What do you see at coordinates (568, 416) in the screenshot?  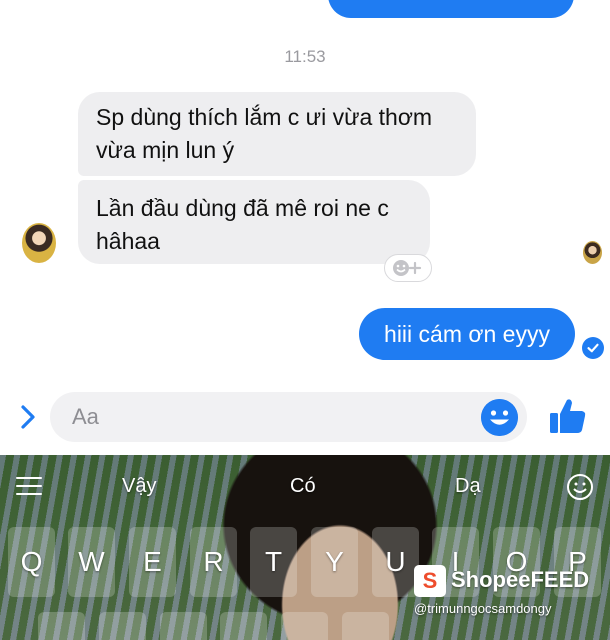 I see `thumbs-up-icon` at bounding box center [568, 416].